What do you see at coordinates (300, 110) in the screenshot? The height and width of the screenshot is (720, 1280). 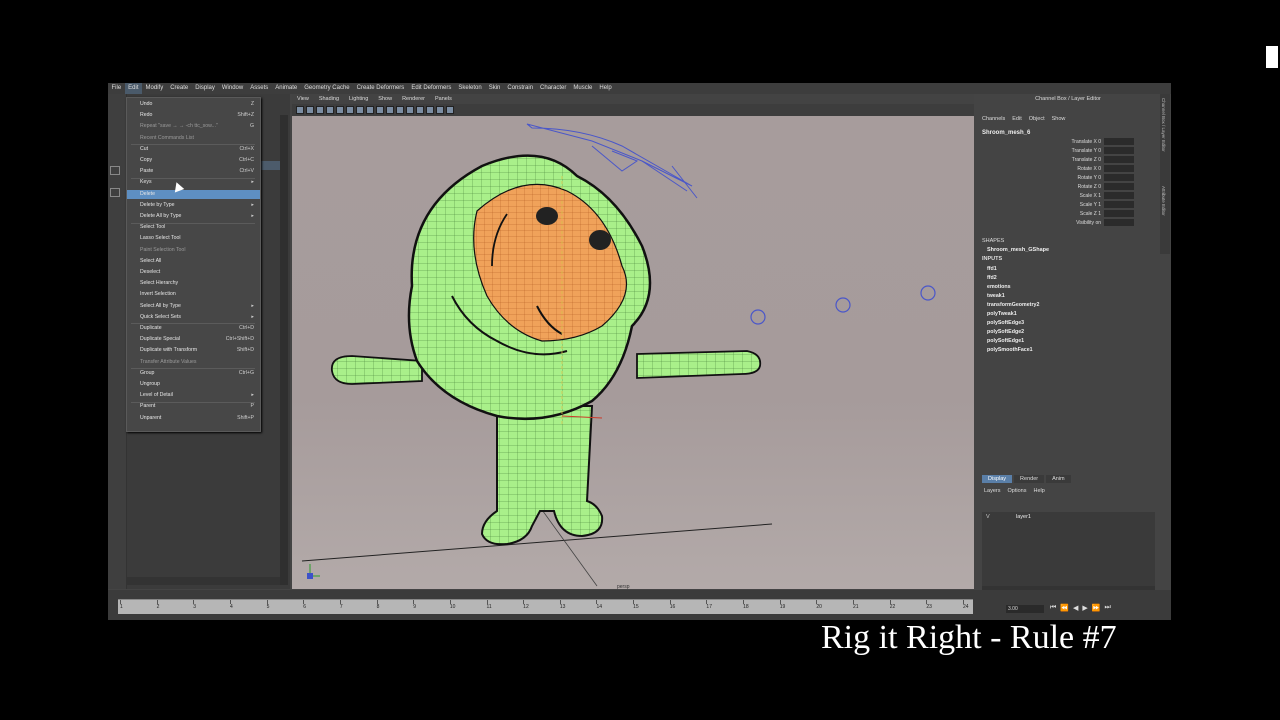 I see `camera-icon` at bounding box center [300, 110].